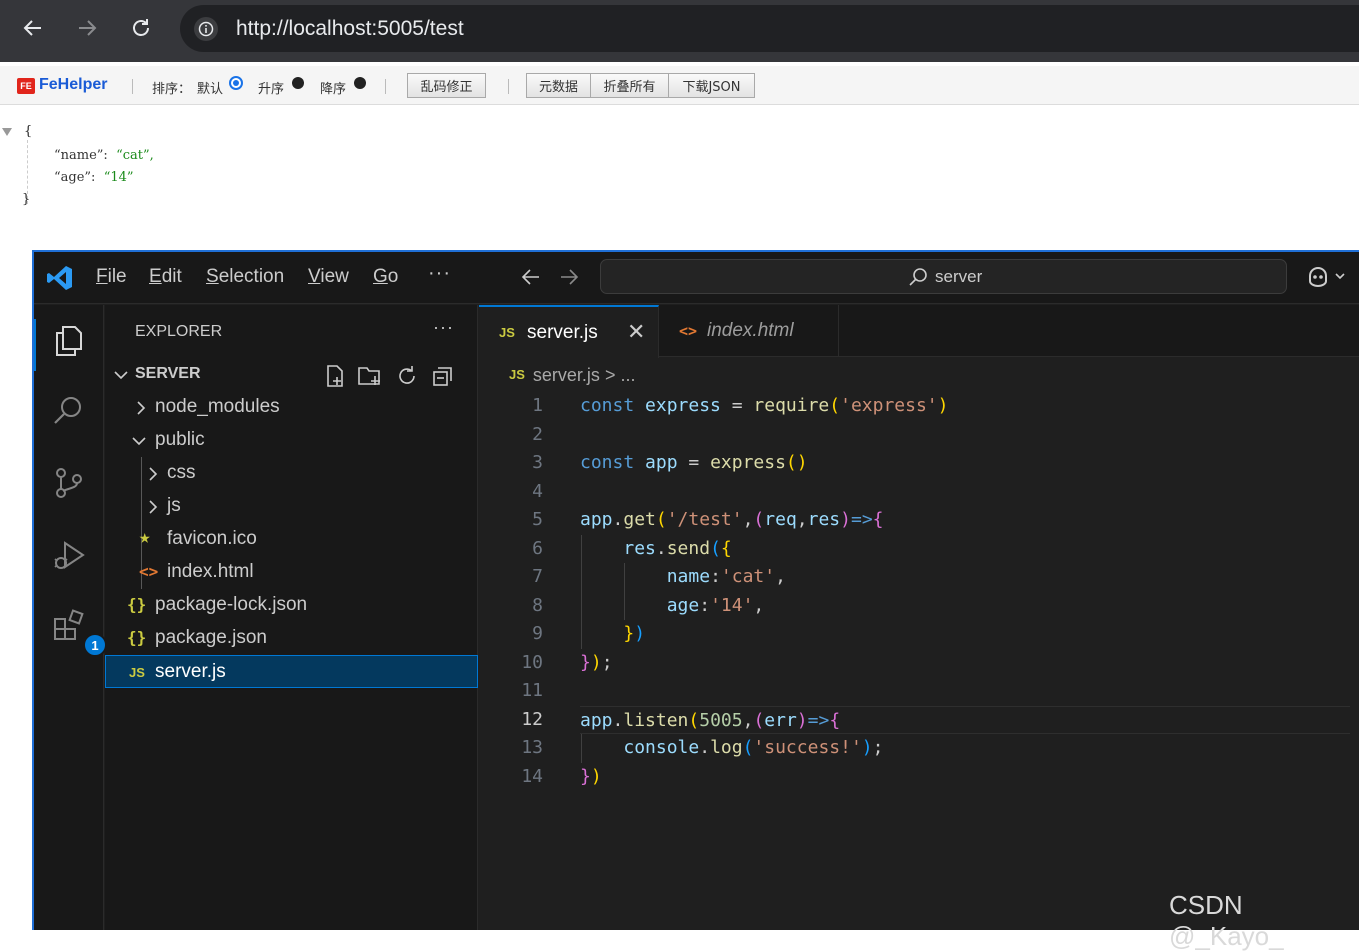  What do you see at coordinates (26, 199) in the screenshot?
I see `json-close-brace: }` at bounding box center [26, 199].